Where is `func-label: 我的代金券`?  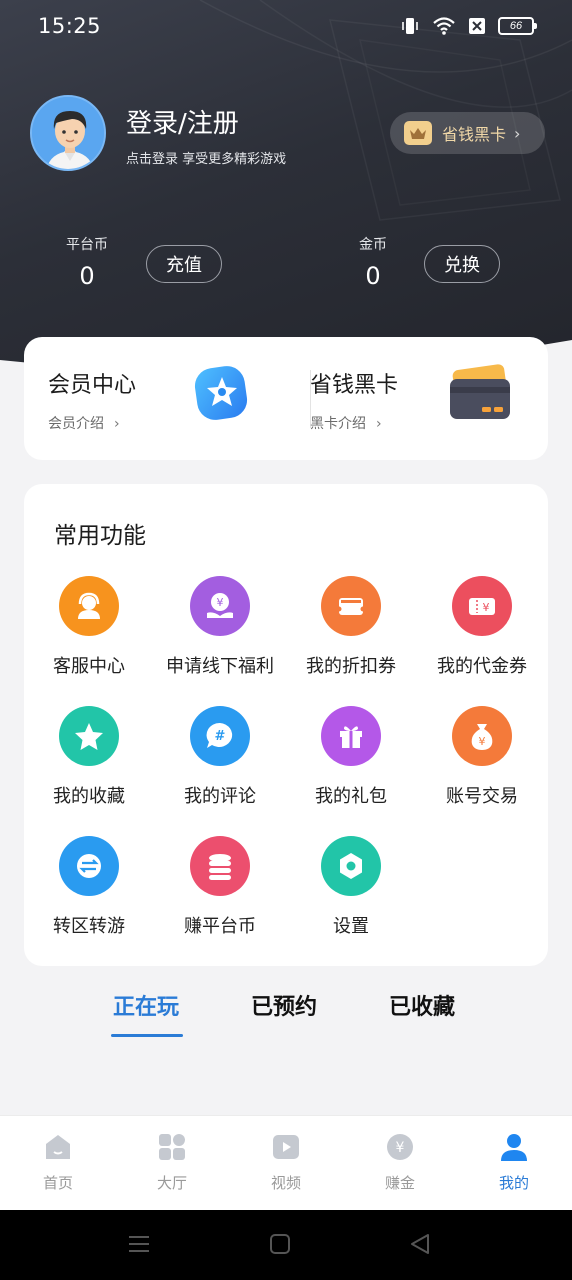
func-label: 我的代金券 is located at coordinates (482, 666).